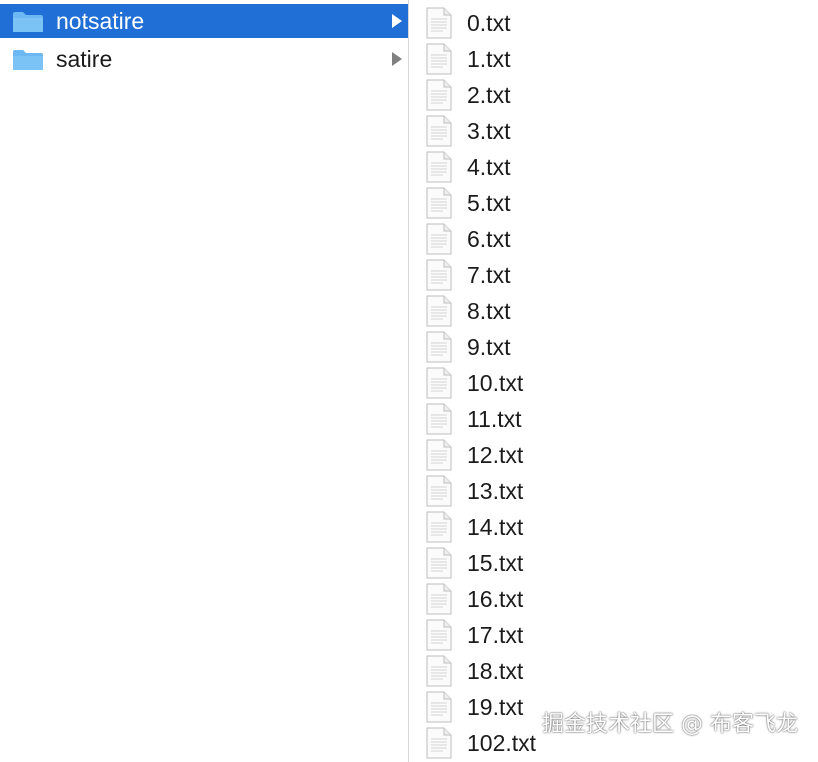  What do you see at coordinates (495, 635) in the screenshot?
I see `file-label: 17.txt` at bounding box center [495, 635].